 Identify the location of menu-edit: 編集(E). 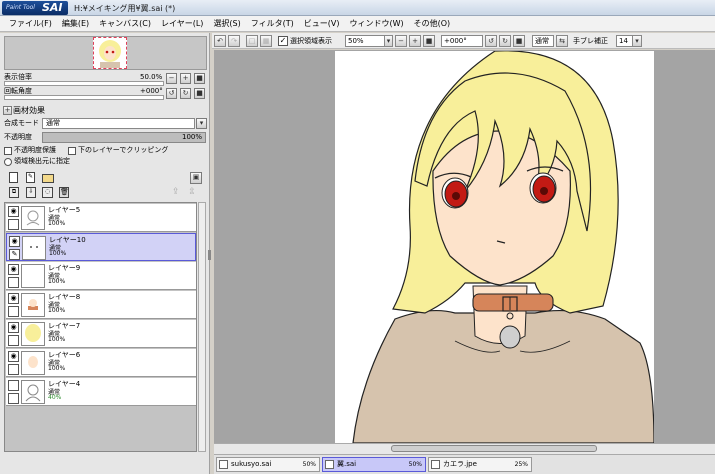
(75, 24).